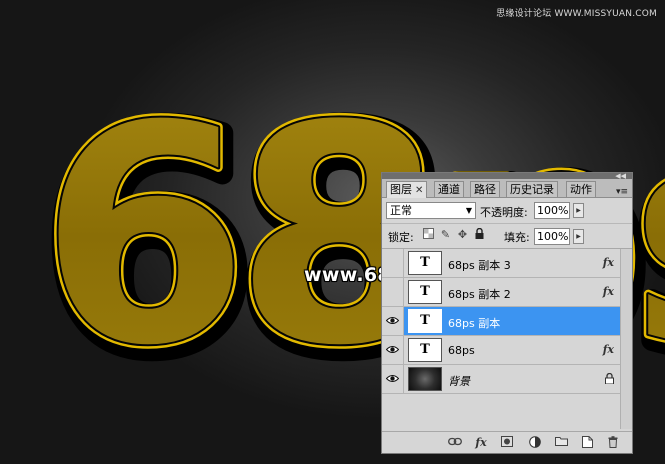 The width and height of the screenshot is (665, 464). I want to click on layer-name: 68ps, so click(461, 350).